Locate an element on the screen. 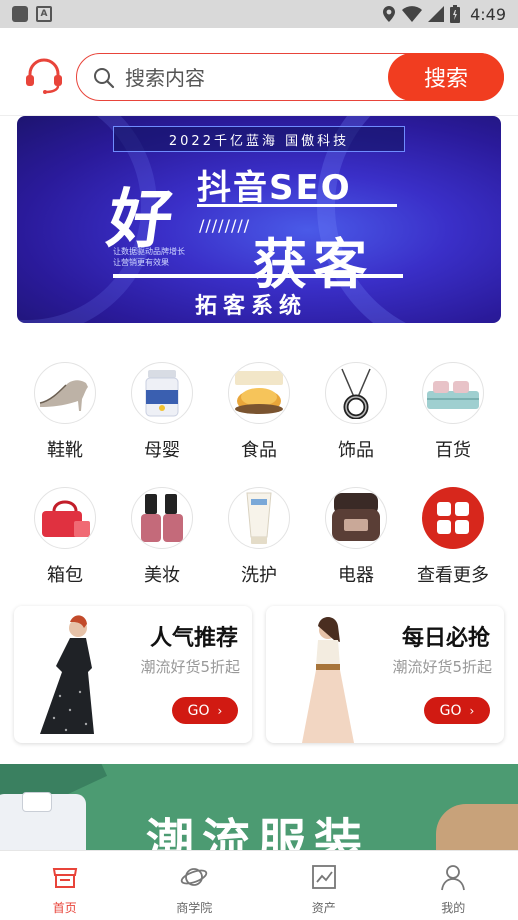  promo-title: 每日必抢 is located at coordinates (445, 638).